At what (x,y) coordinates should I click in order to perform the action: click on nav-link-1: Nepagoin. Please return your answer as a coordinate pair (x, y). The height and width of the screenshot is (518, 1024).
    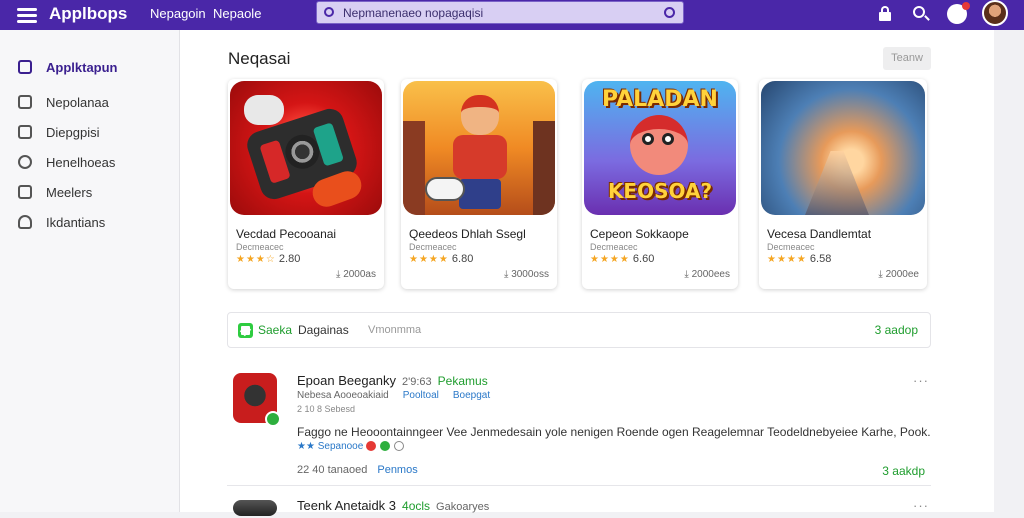
    Looking at the image, I should click on (178, 13).